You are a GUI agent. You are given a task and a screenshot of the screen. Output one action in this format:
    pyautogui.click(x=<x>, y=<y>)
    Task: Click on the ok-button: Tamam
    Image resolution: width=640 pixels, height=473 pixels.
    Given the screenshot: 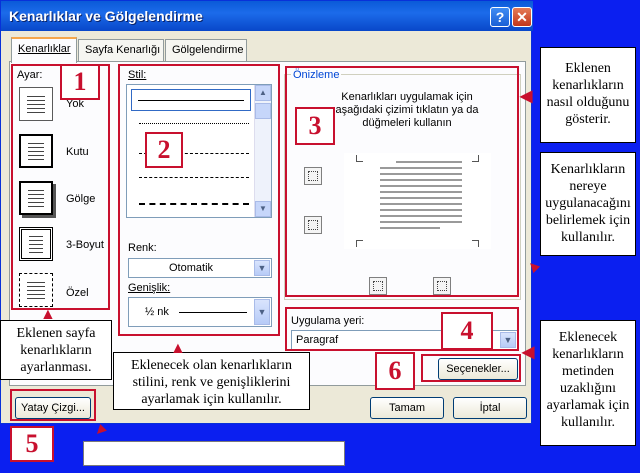 What is the action you would take?
    pyautogui.click(x=407, y=408)
    